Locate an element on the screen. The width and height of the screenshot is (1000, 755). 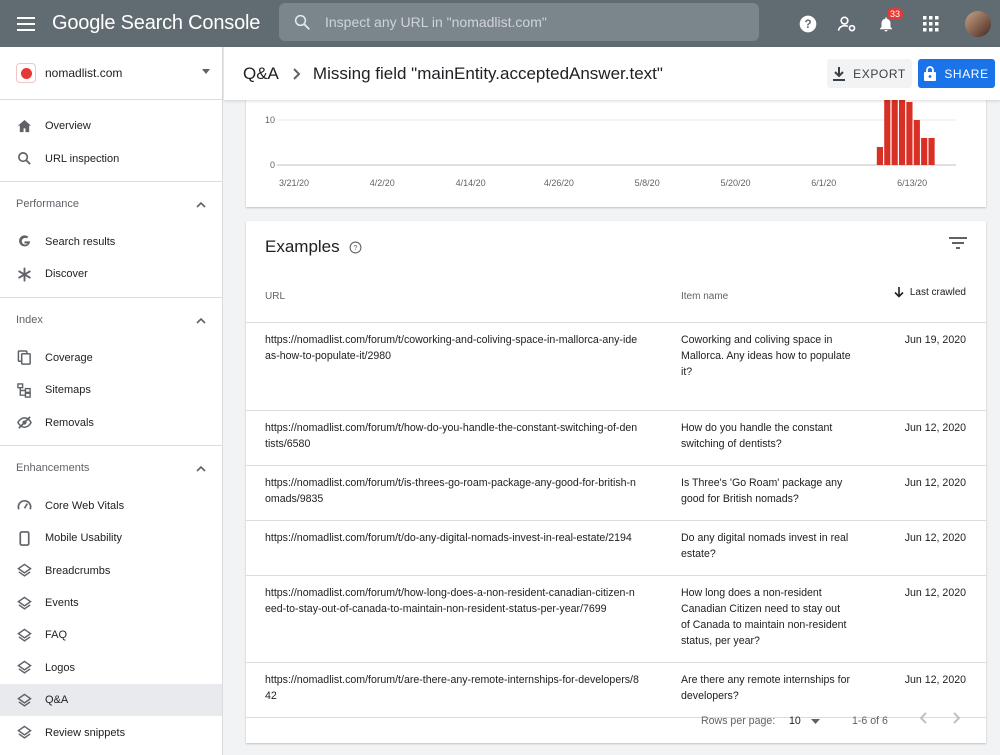
copy-icon is located at coordinates (24, 358).